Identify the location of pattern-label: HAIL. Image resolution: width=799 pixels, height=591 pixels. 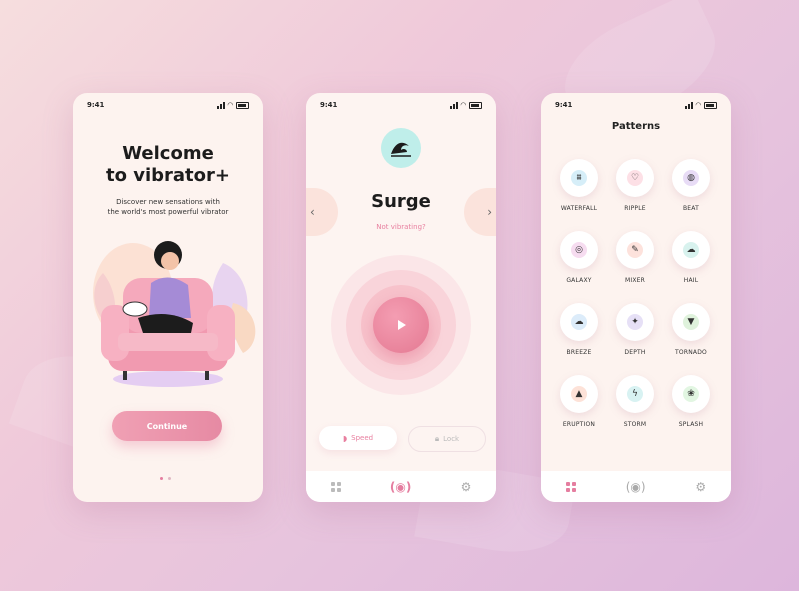
(691, 280).